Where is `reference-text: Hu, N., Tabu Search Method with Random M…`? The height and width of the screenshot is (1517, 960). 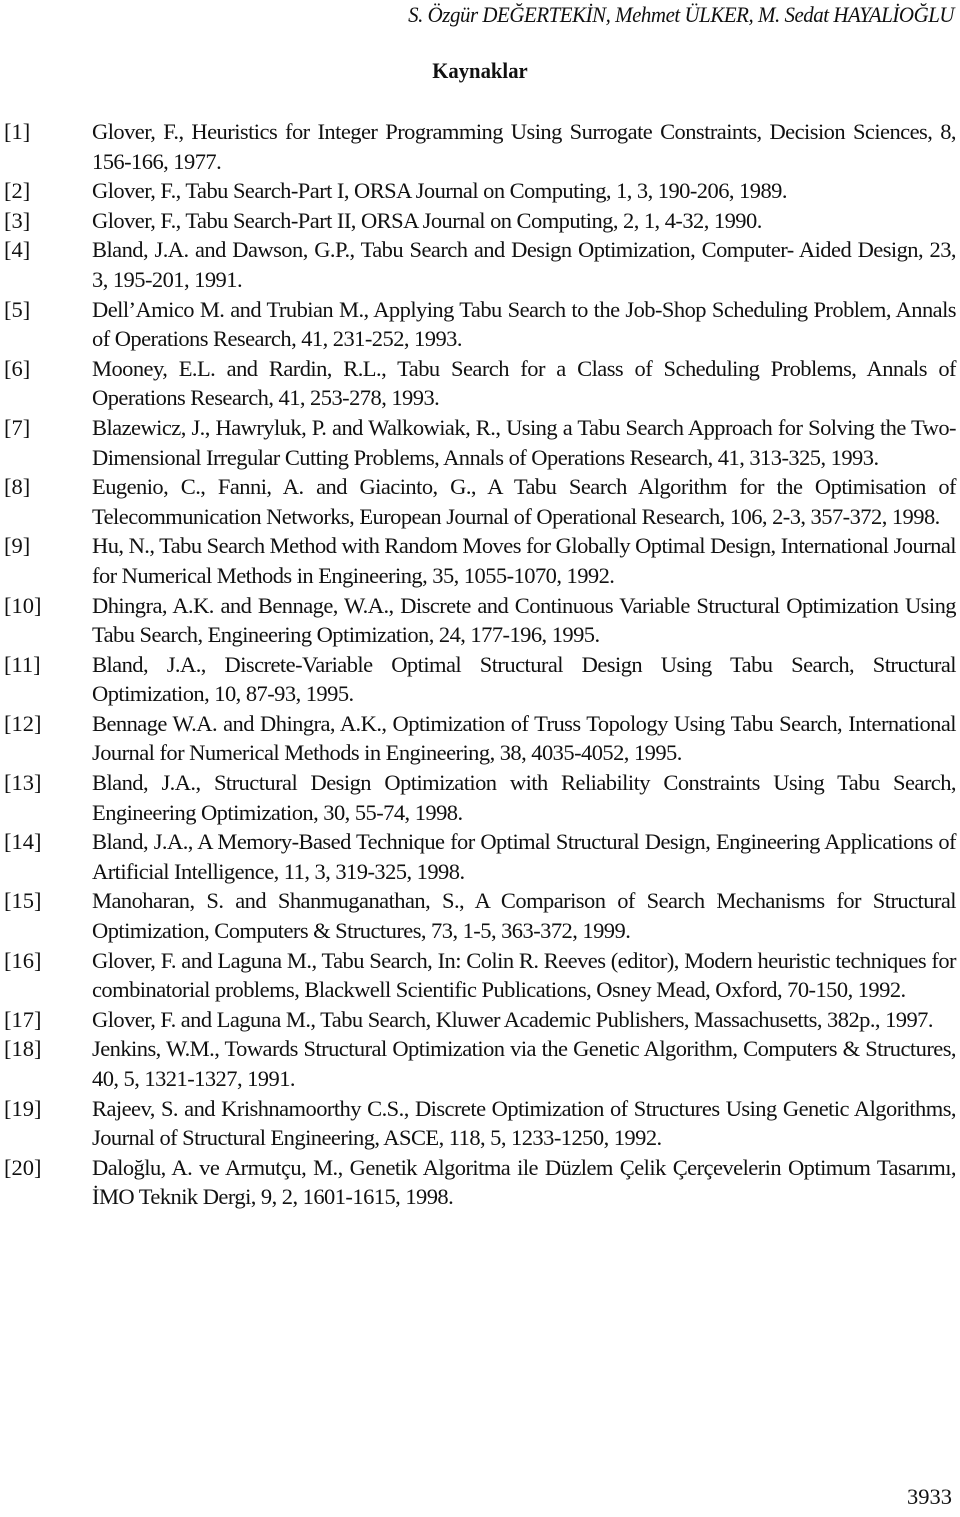
reference-text: Hu, N., Tabu Search Method with Random M… is located at coordinates (524, 560).